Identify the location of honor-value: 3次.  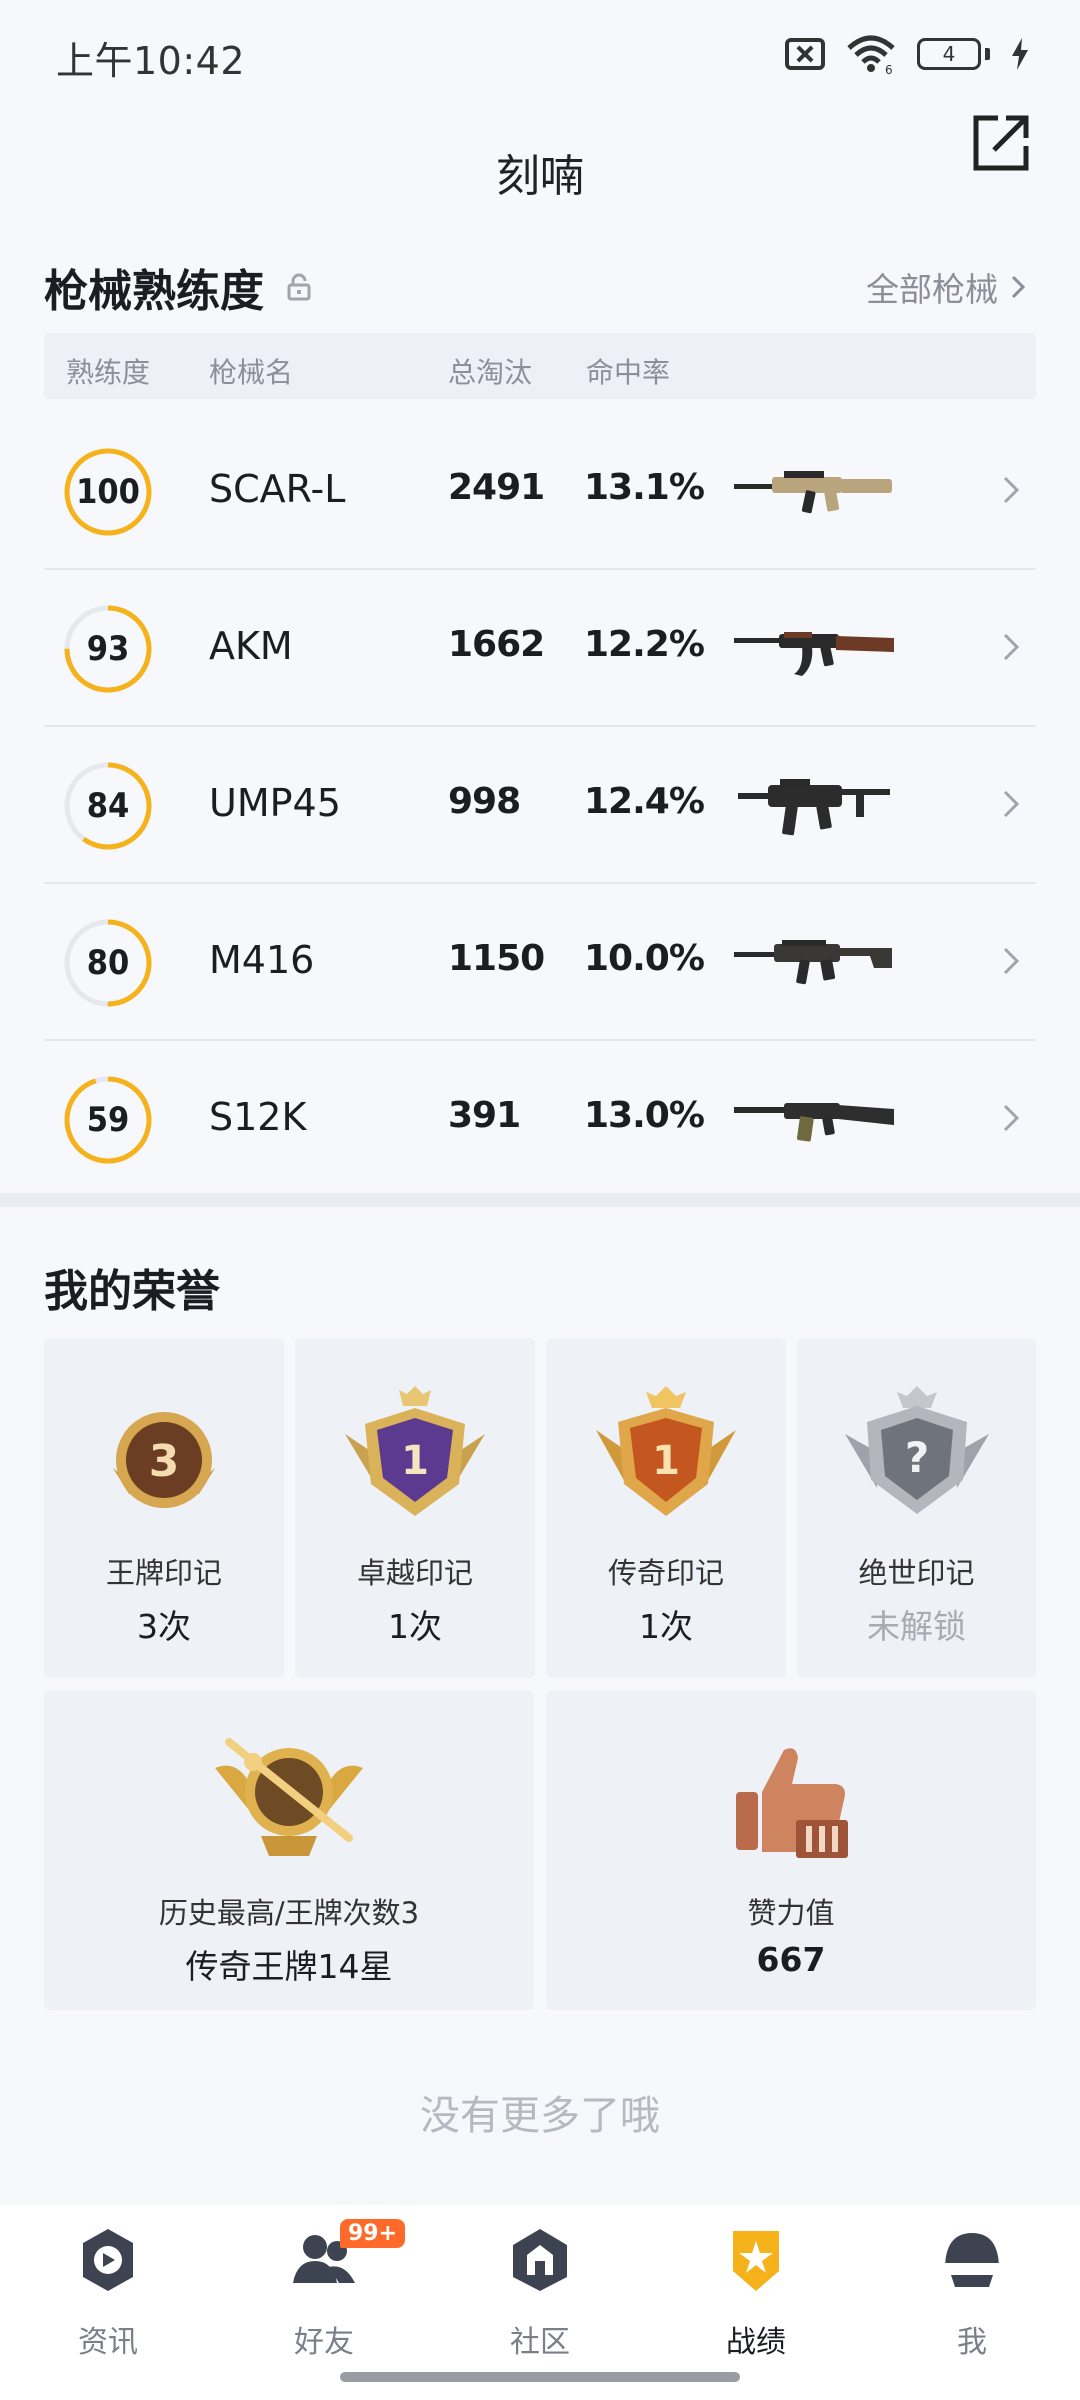
(164, 1626).